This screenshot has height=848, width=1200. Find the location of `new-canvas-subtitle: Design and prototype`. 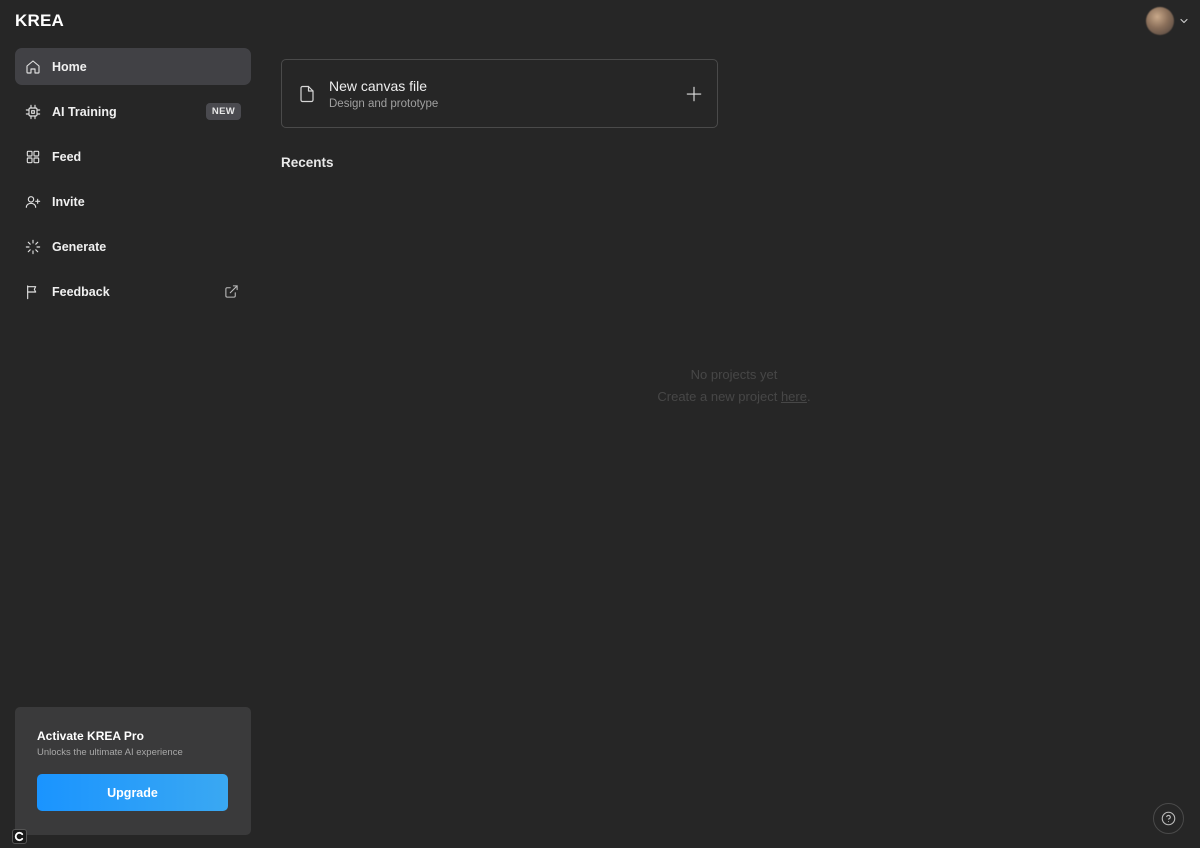

new-canvas-subtitle: Design and prototype is located at coordinates (384, 103).